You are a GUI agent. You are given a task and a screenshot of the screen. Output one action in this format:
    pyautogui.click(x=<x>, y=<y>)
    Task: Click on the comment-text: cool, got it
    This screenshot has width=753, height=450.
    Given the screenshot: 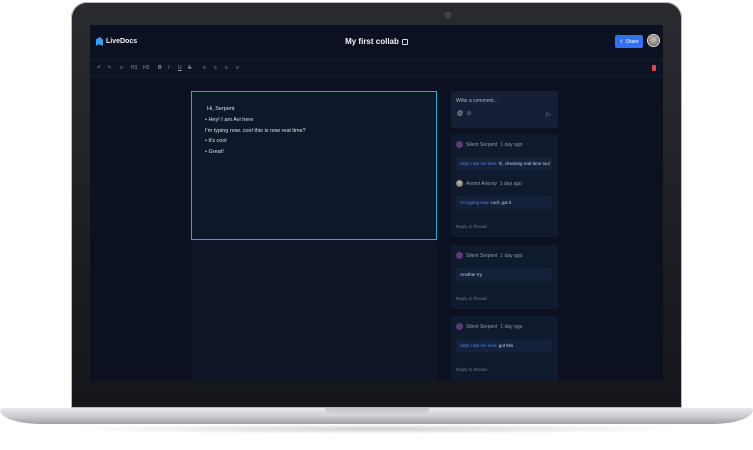 What is the action you would take?
    pyautogui.click(x=501, y=202)
    